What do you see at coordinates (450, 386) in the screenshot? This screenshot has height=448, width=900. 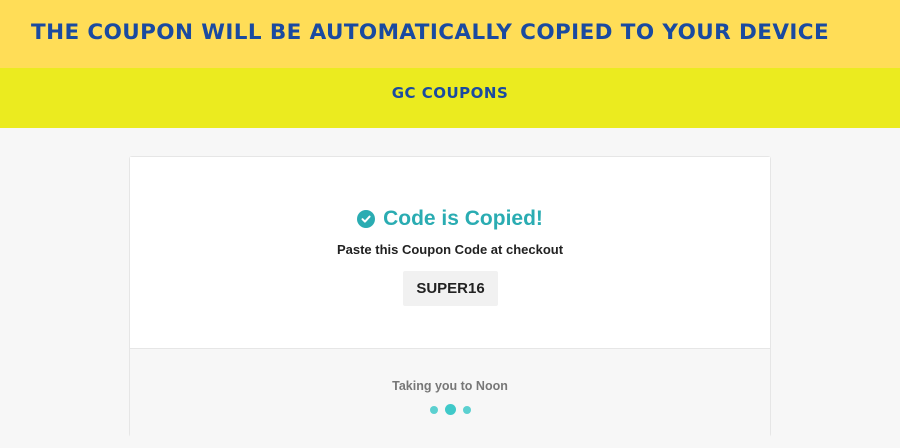 I see `redirect-text: Taking you to Noon` at bounding box center [450, 386].